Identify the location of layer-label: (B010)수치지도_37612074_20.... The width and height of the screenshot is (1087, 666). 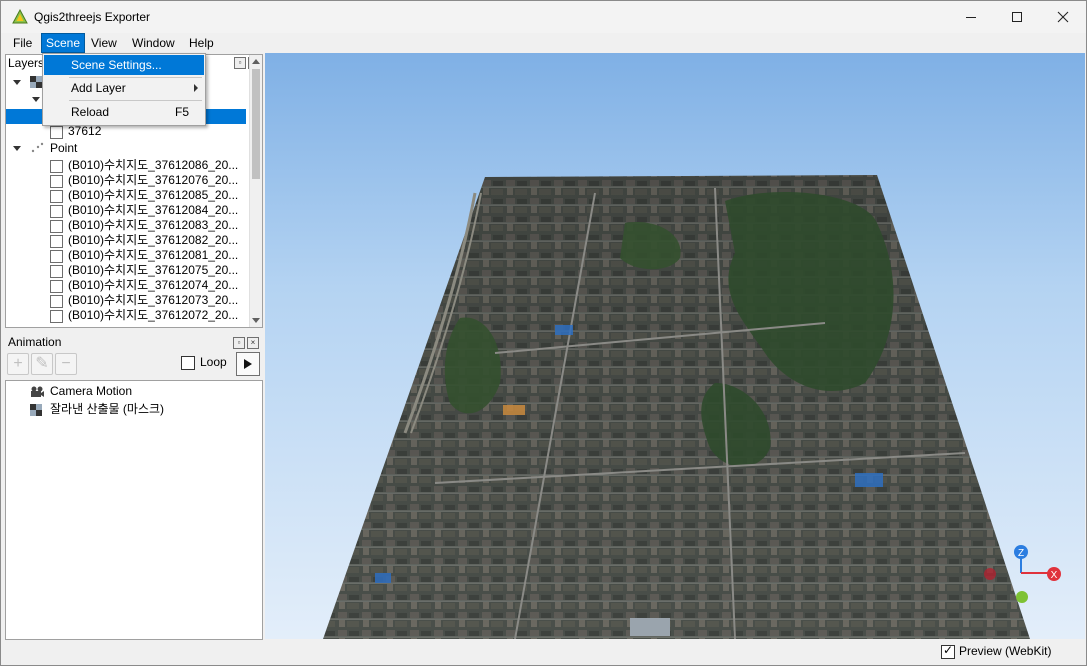
(153, 285).